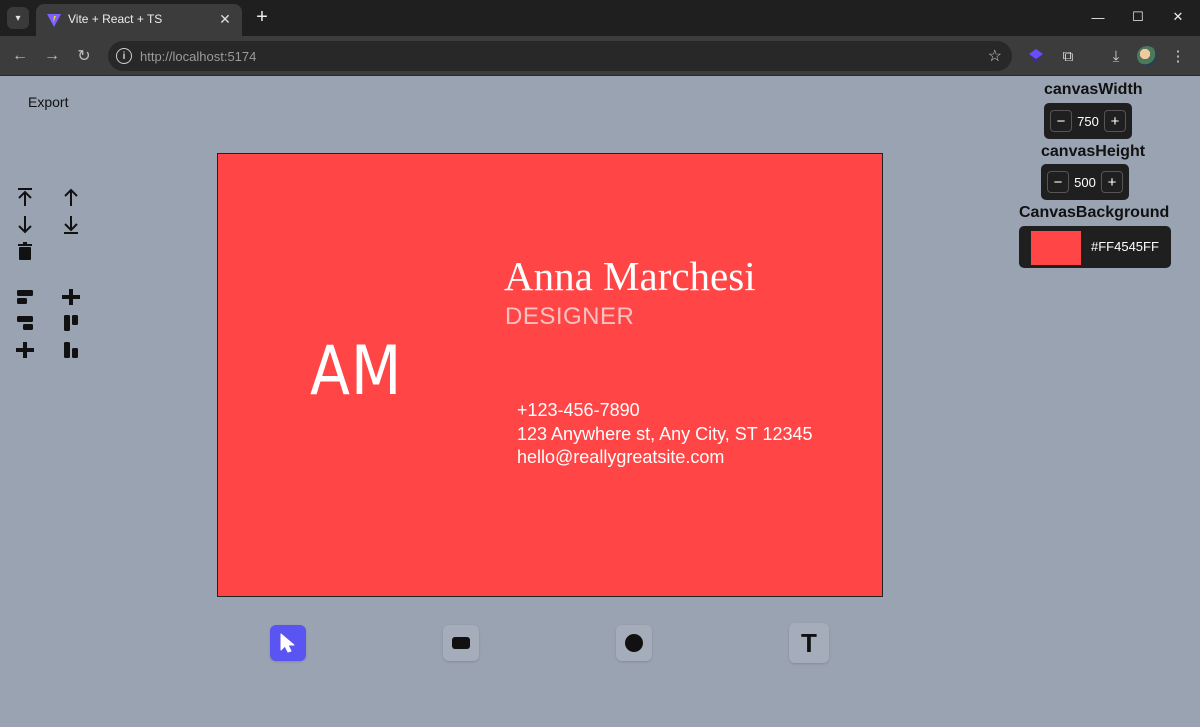  Describe the element at coordinates (84, 56) in the screenshot. I see `reload-icon: ↻` at that location.